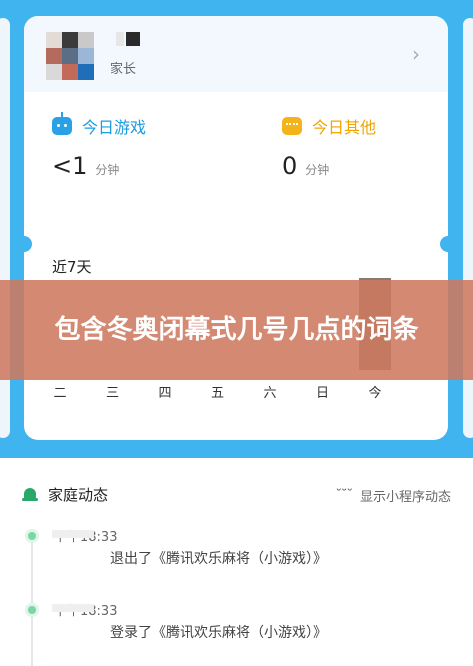  What do you see at coordinates (416, 54) in the screenshot?
I see `chevron-right-icon: ›` at bounding box center [416, 54].